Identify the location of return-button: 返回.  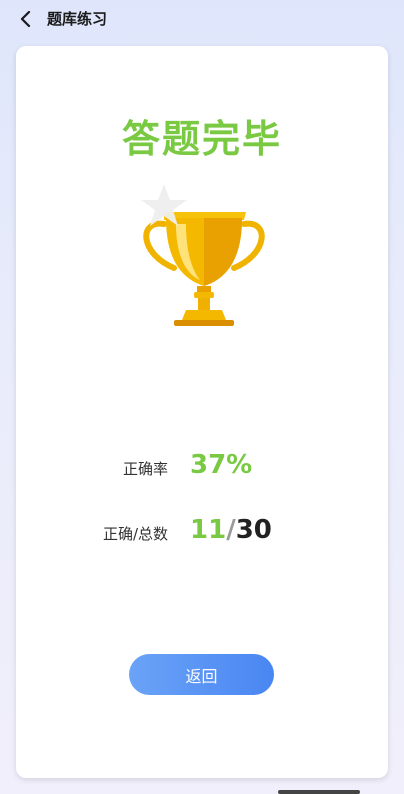
(201, 674).